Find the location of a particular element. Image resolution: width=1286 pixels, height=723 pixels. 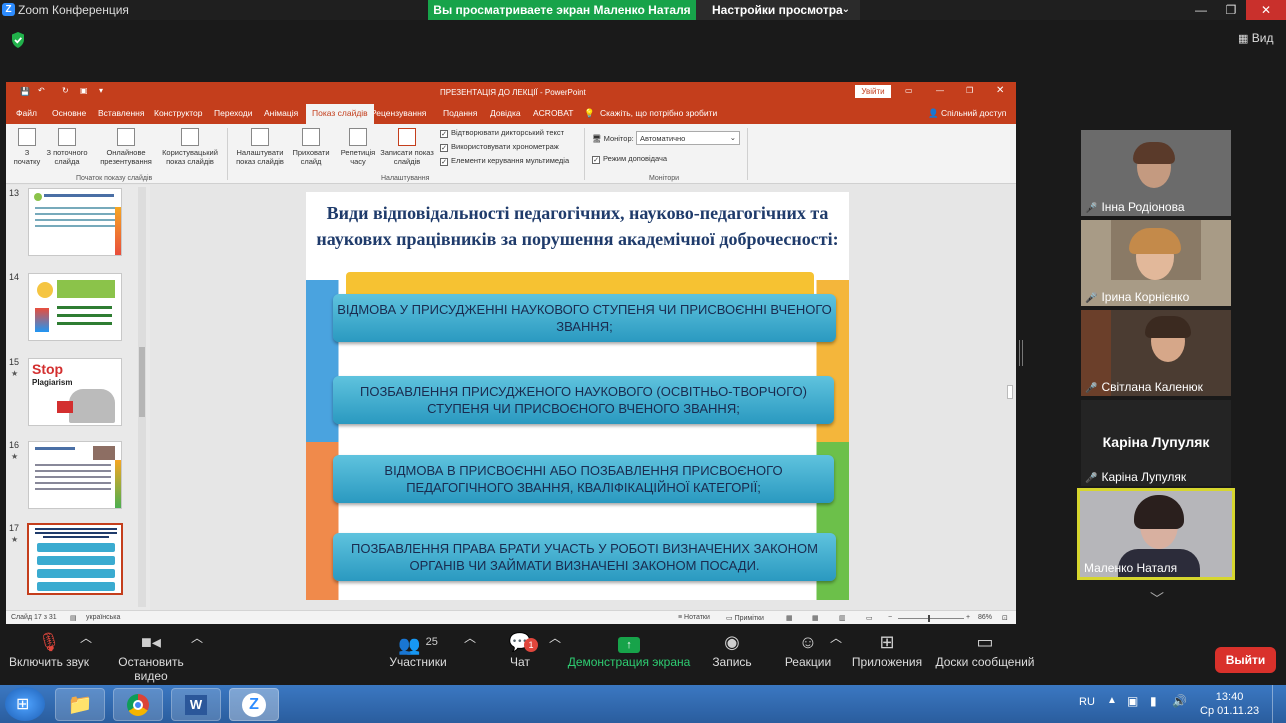

tray-app-icon: ▣ is located at coordinates (1132, 701).